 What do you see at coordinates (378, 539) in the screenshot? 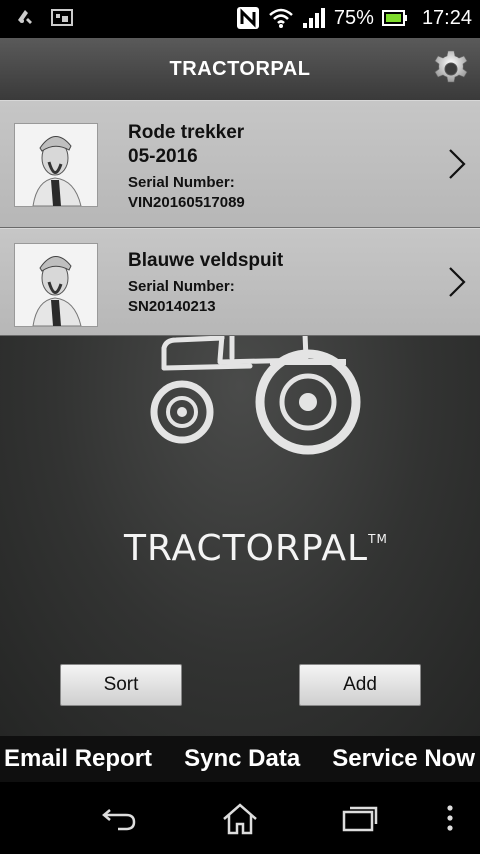
I see `trademark: TM` at bounding box center [378, 539].